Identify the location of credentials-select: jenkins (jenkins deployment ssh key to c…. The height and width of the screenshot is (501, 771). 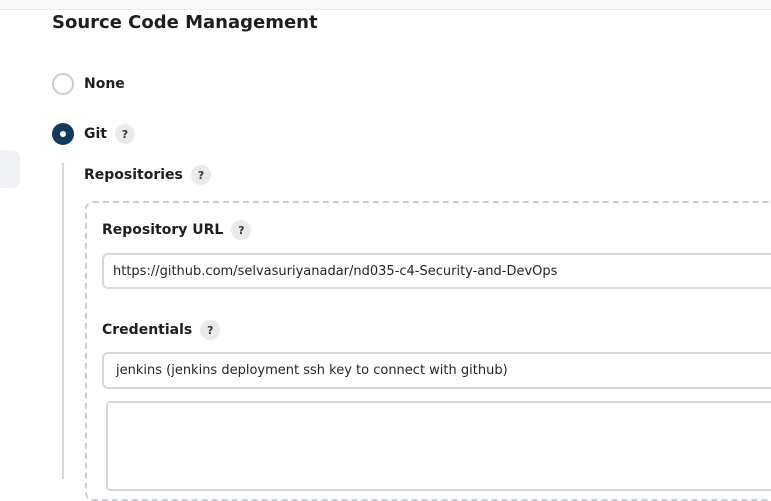
(436, 370).